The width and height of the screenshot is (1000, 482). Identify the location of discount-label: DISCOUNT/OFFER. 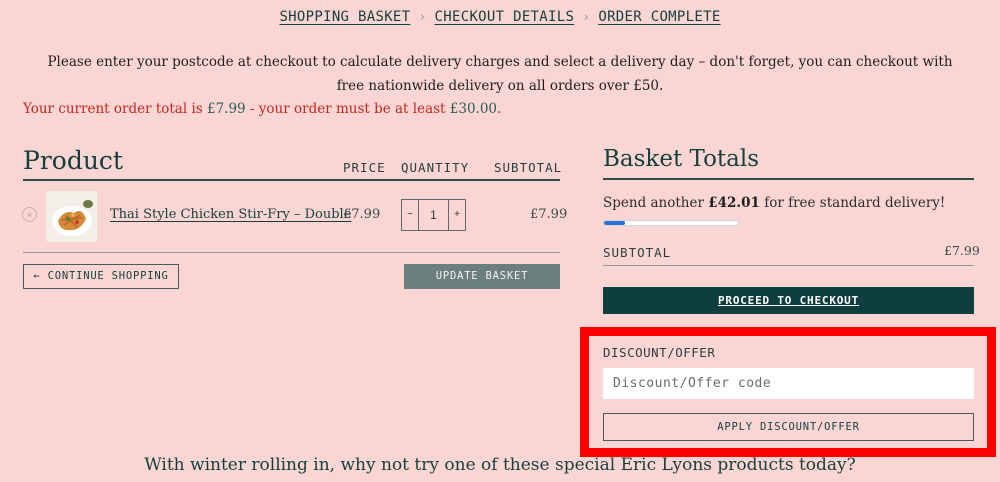
(659, 352).